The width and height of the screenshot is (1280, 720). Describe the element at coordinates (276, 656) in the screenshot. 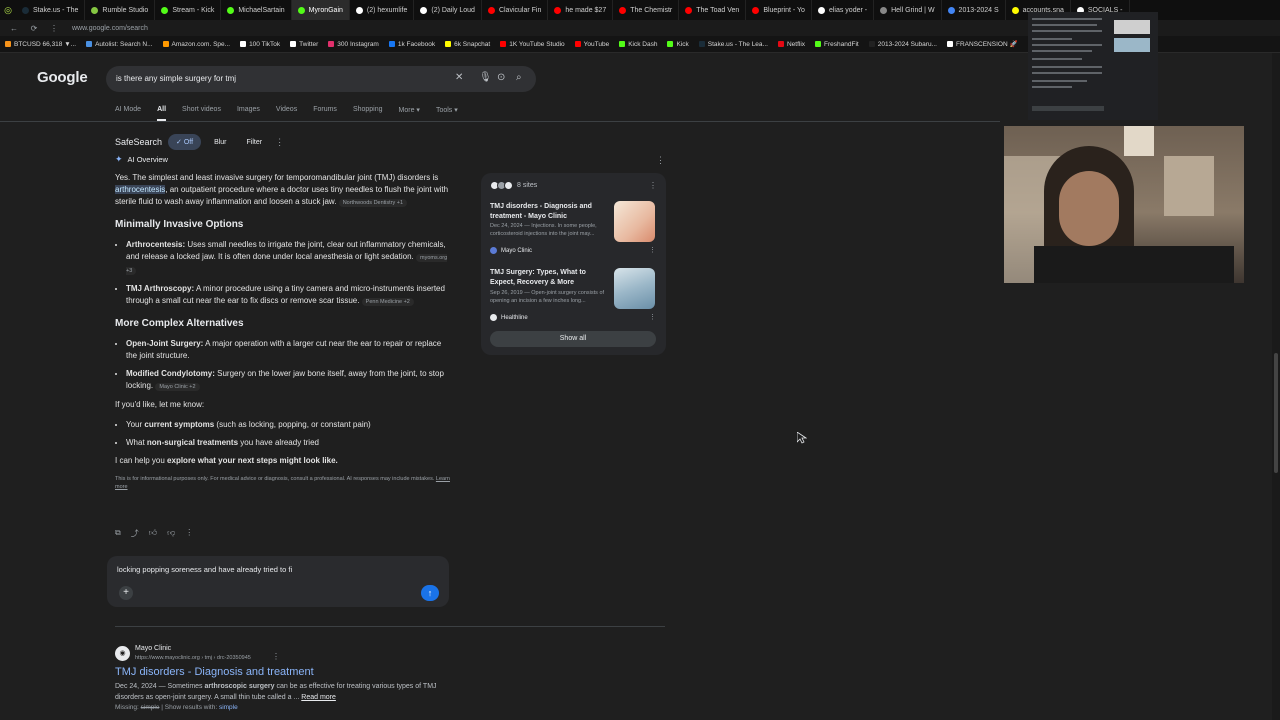

I see `result-menu-icon: ⋮` at that location.